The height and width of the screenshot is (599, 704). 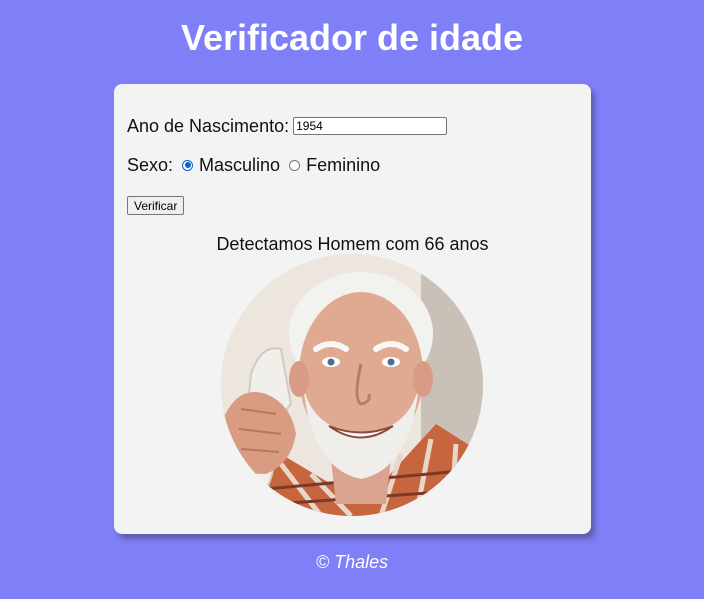 I want to click on sex-label: Sexo:, so click(x=150, y=165).